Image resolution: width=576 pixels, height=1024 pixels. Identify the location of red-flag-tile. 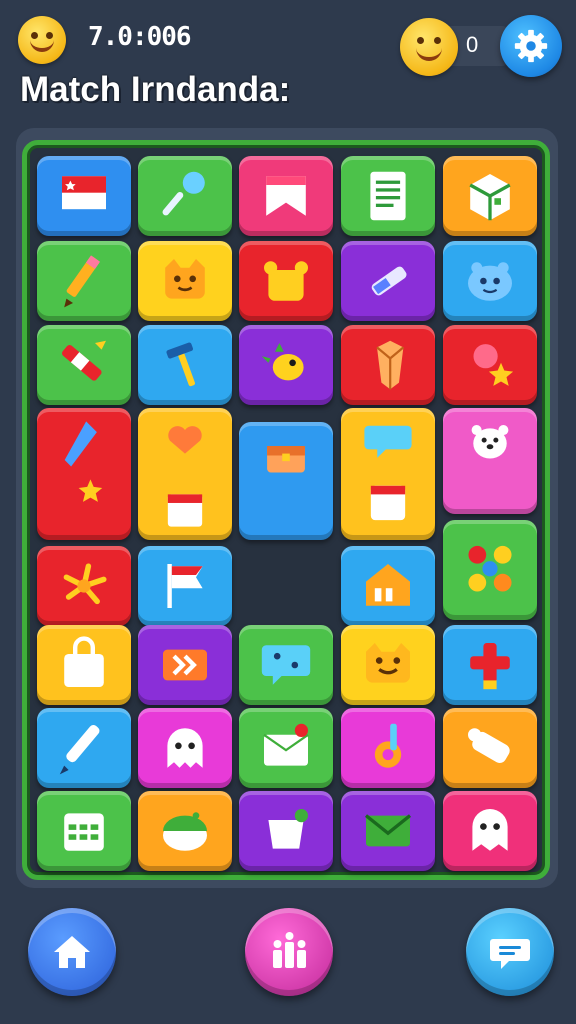
(185, 586).